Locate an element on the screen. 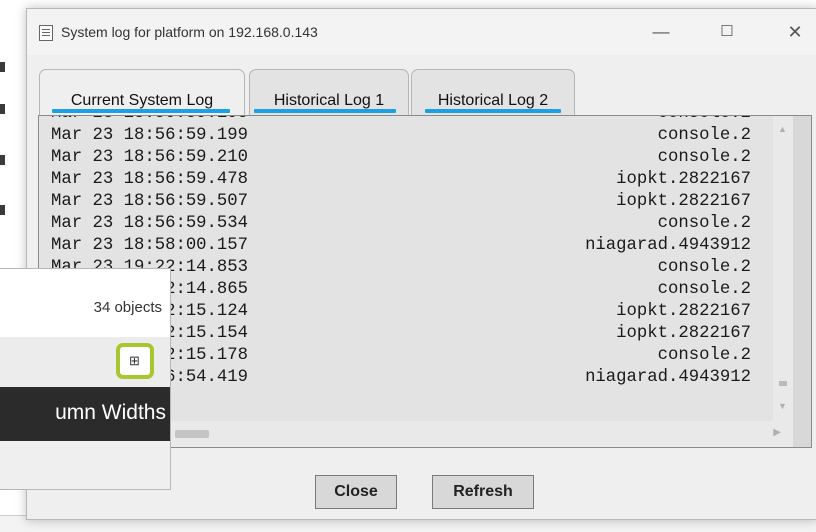 This screenshot has width=816, height=532. tab-historical-log-2: Historical Log 2 is located at coordinates (493, 95).